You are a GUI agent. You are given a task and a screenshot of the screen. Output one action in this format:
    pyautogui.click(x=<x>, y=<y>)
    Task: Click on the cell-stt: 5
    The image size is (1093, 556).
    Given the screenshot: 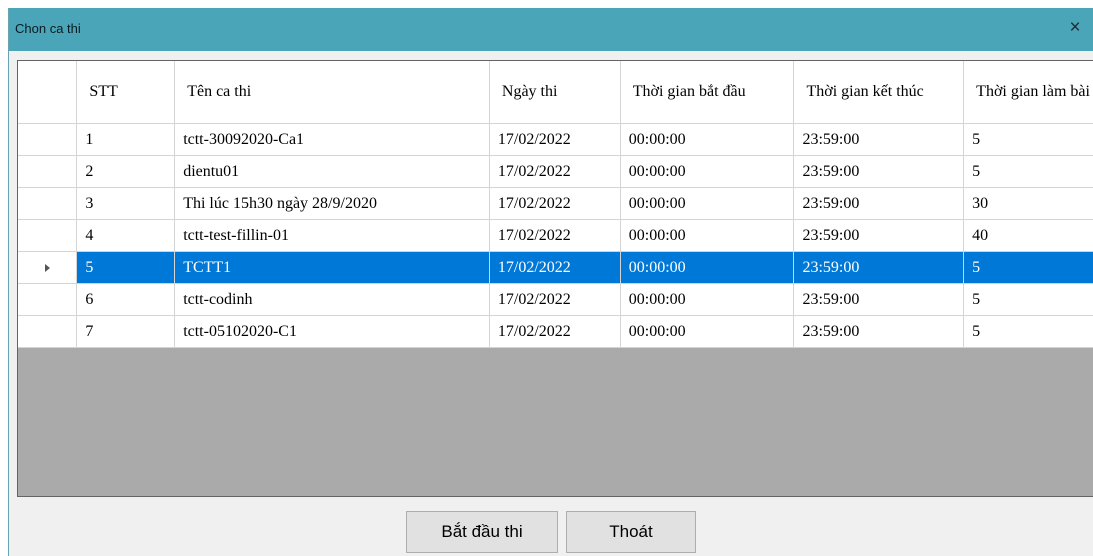 What is the action you would take?
    pyautogui.click(x=126, y=267)
    